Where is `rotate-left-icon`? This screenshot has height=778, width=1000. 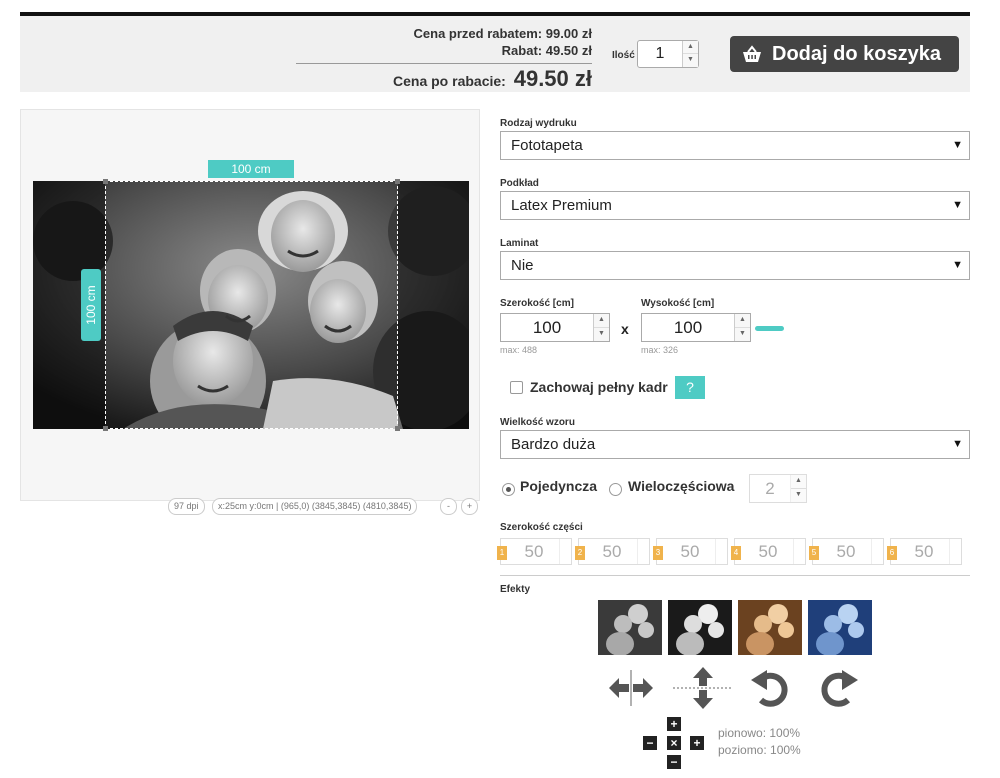
rotate-left-icon is located at coordinates (770, 688).